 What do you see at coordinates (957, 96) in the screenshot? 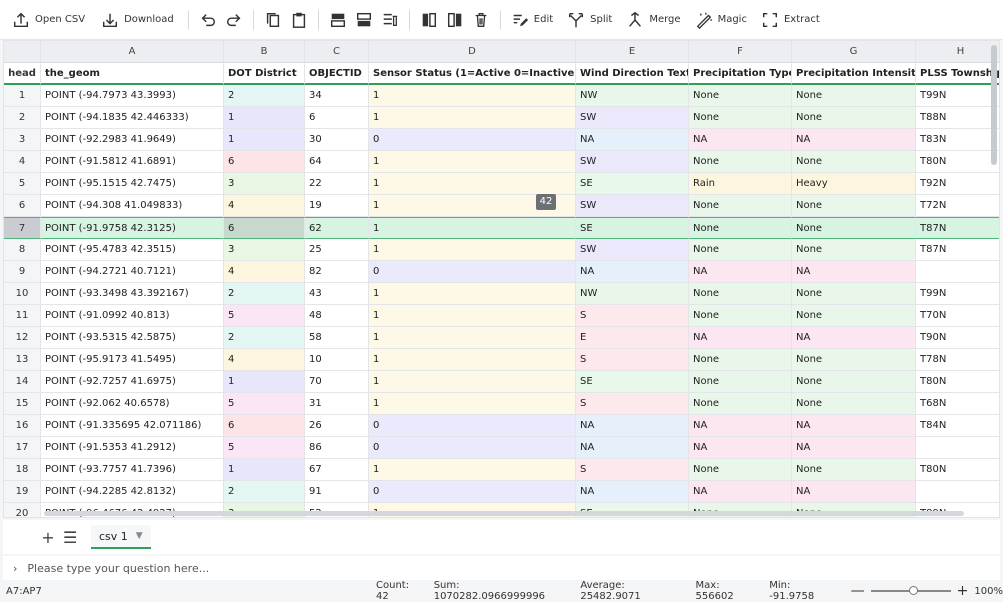
I see `table-cell: T99N` at bounding box center [957, 96].